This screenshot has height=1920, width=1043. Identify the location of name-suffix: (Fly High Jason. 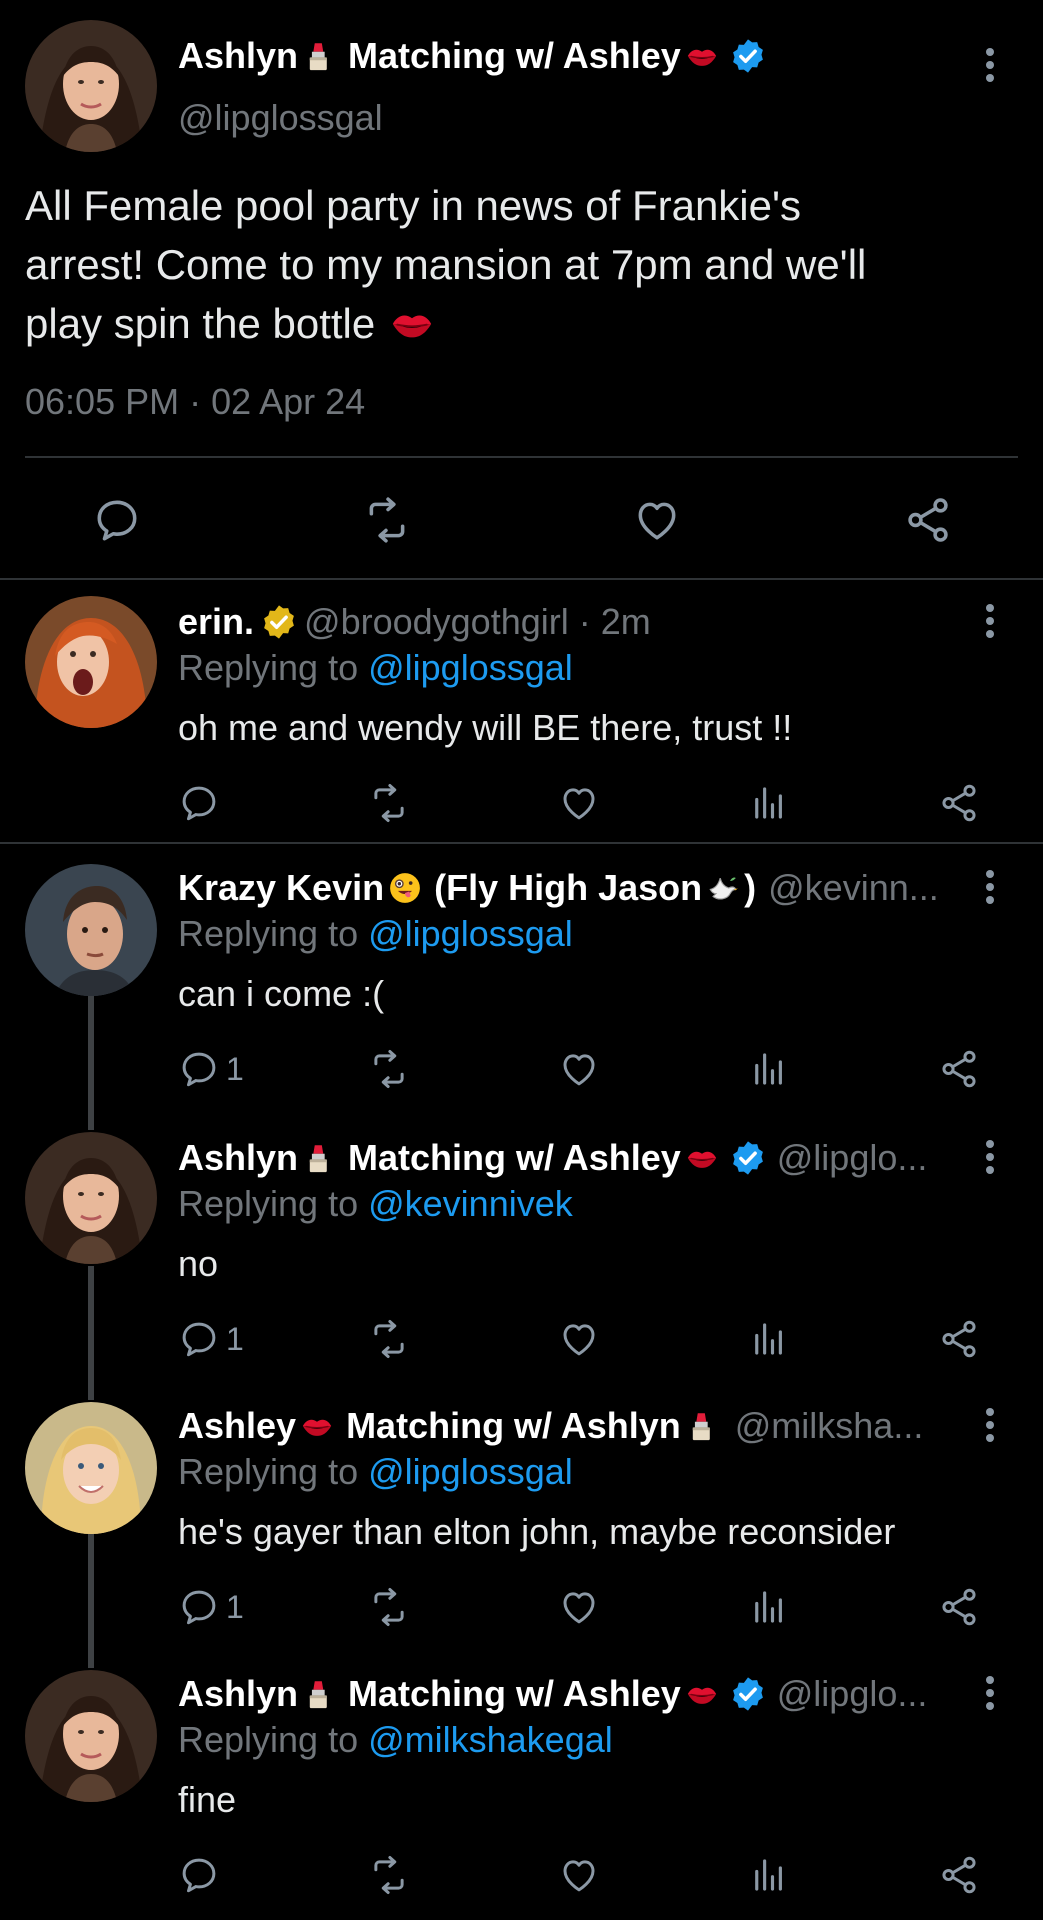
(568, 887).